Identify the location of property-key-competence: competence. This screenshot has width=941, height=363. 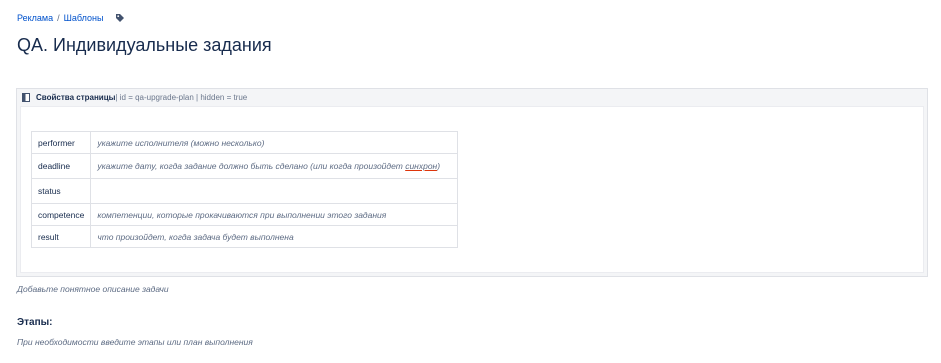
(61, 214).